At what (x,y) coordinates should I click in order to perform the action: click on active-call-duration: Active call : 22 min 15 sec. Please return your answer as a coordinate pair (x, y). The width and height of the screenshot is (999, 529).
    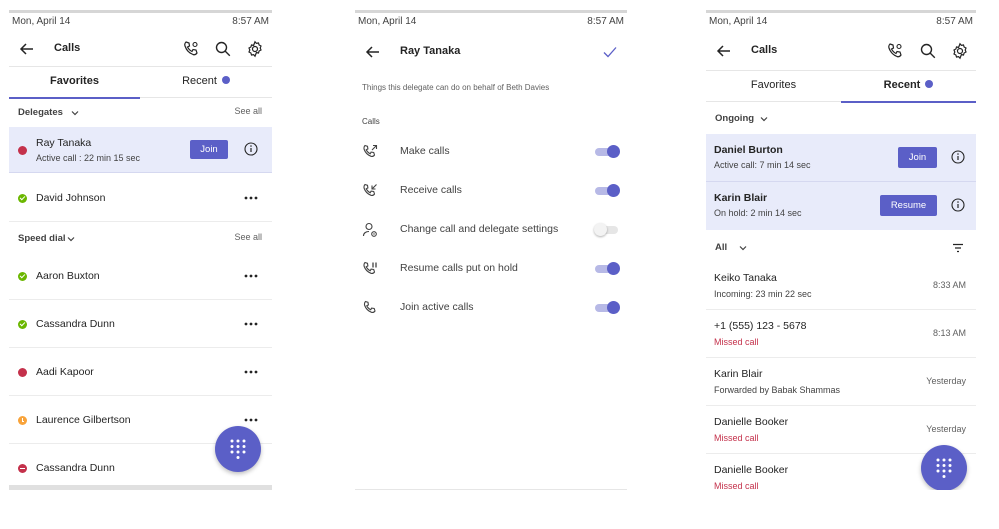
    Looking at the image, I should click on (88, 158).